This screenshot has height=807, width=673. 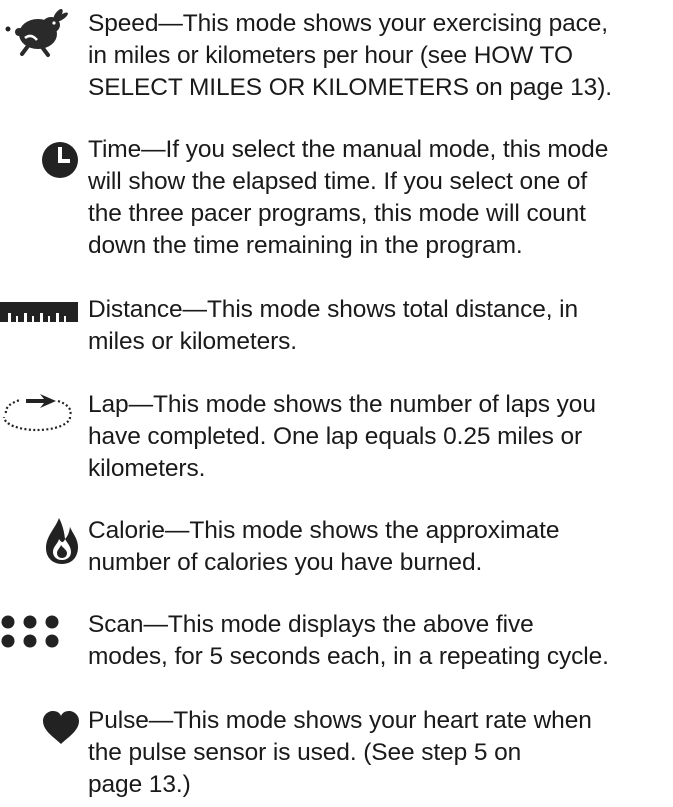 What do you see at coordinates (120, 404) in the screenshot?
I see `mode-name: Lap` at bounding box center [120, 404].